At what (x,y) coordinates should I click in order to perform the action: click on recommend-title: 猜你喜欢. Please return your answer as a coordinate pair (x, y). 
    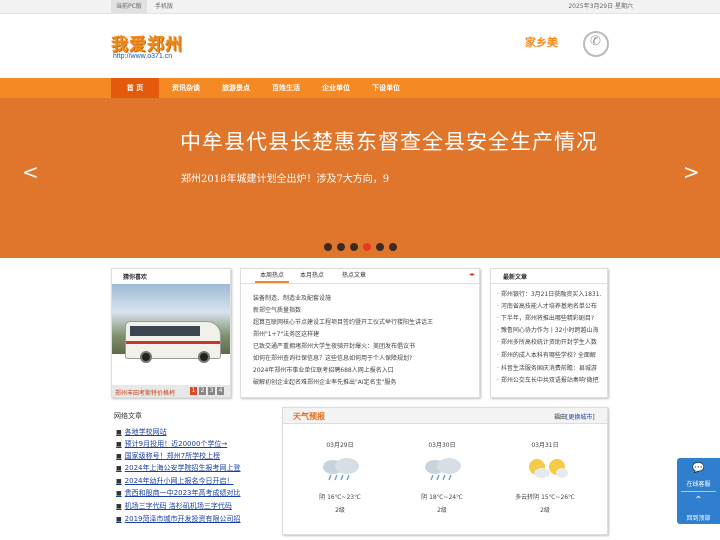
    Looking at the image, I should click on (135, 277).